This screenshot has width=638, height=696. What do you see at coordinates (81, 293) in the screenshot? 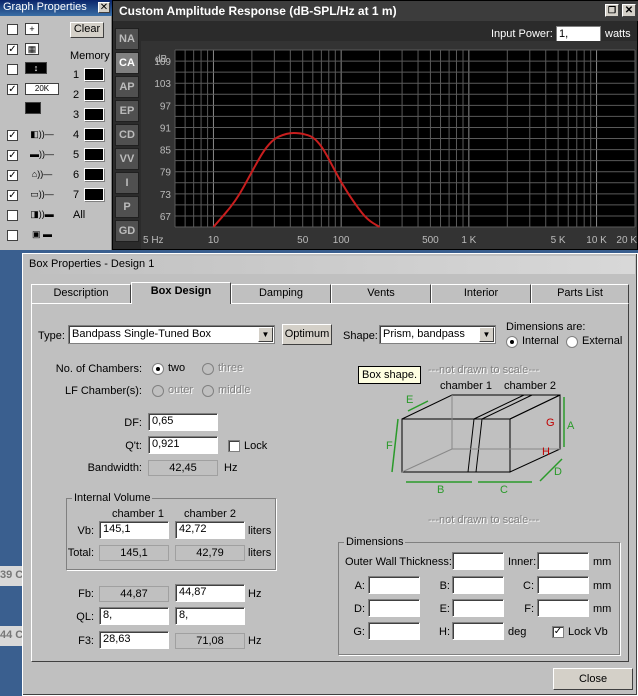
I see `tab-description: Description` at bounding box center [81, 293].